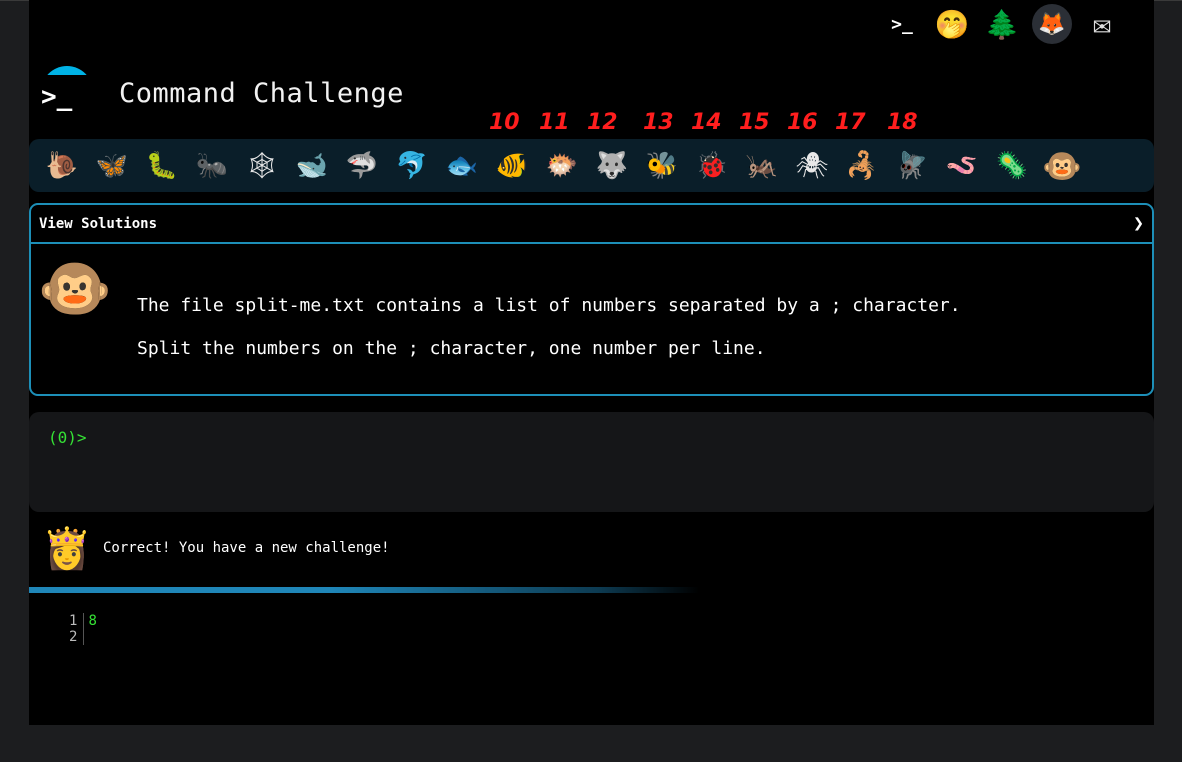 This screenshot has height=762, width=1182. I want to click on level-number-annotations: 10 11 12 13 14 15 16 17 18, so click(591, 124).